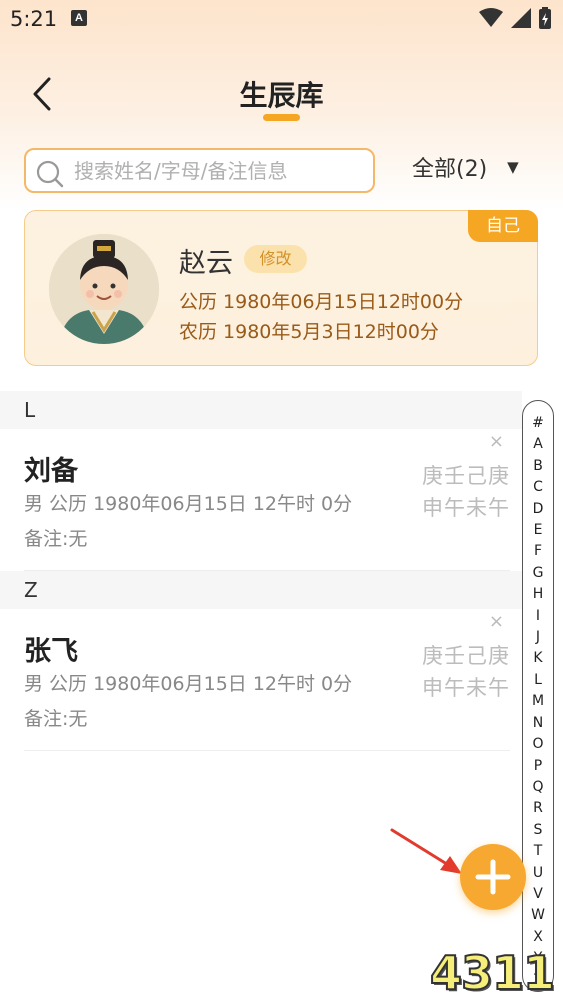 Image resolution: width=563 pixels, height=1002 pixels. Describe the element at coordinates (513, 167) in the screenshot. I see `triangle-down-icon: ▼` at that location.